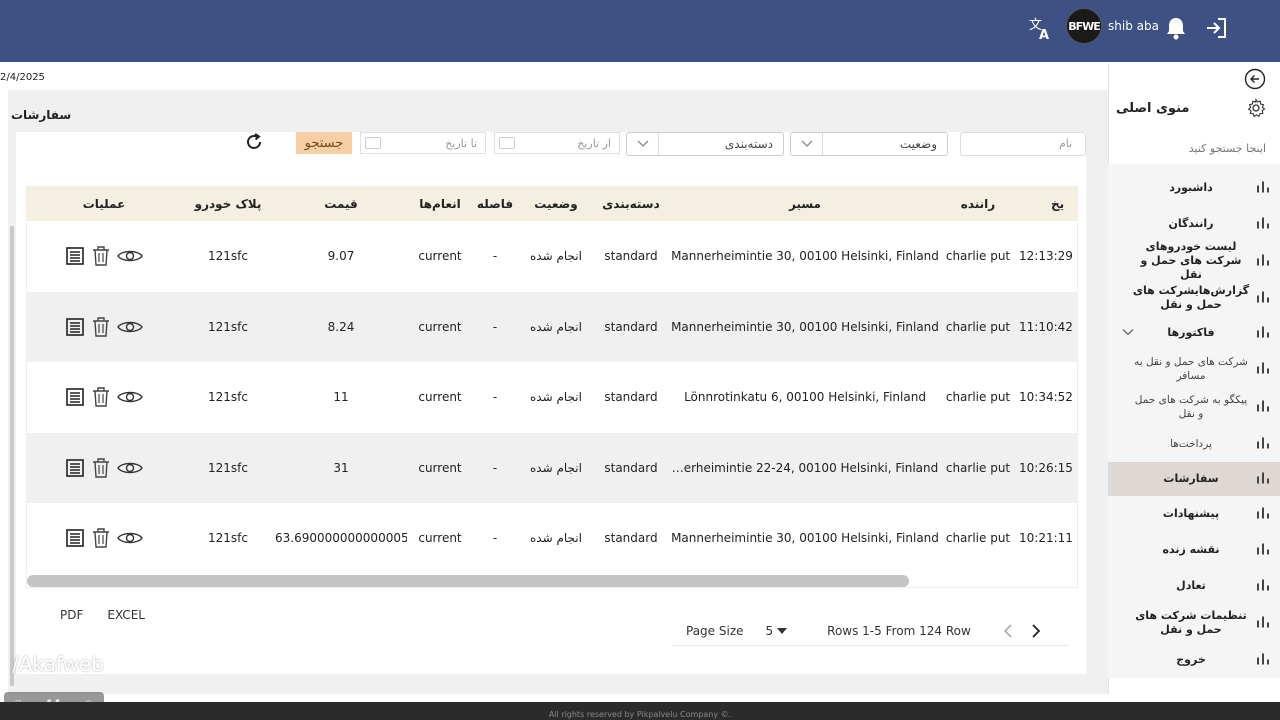 This screenshot has width=1280, height=720. What do you see at coordinates (705, 144) in the screenshot?
I see `category-select: دسته‌بندی` at bounding box center [705, 144].